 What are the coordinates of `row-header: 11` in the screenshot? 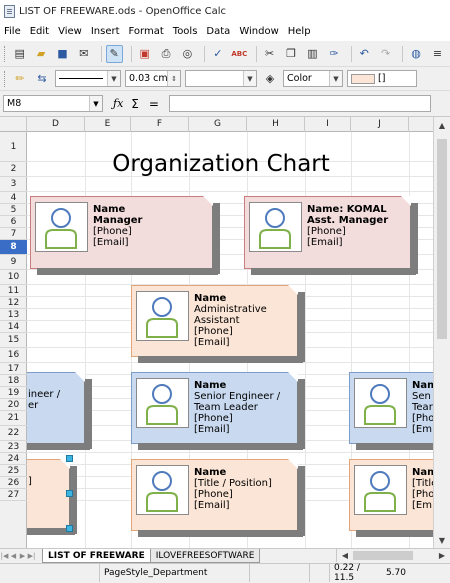 It's located at (13, 291).